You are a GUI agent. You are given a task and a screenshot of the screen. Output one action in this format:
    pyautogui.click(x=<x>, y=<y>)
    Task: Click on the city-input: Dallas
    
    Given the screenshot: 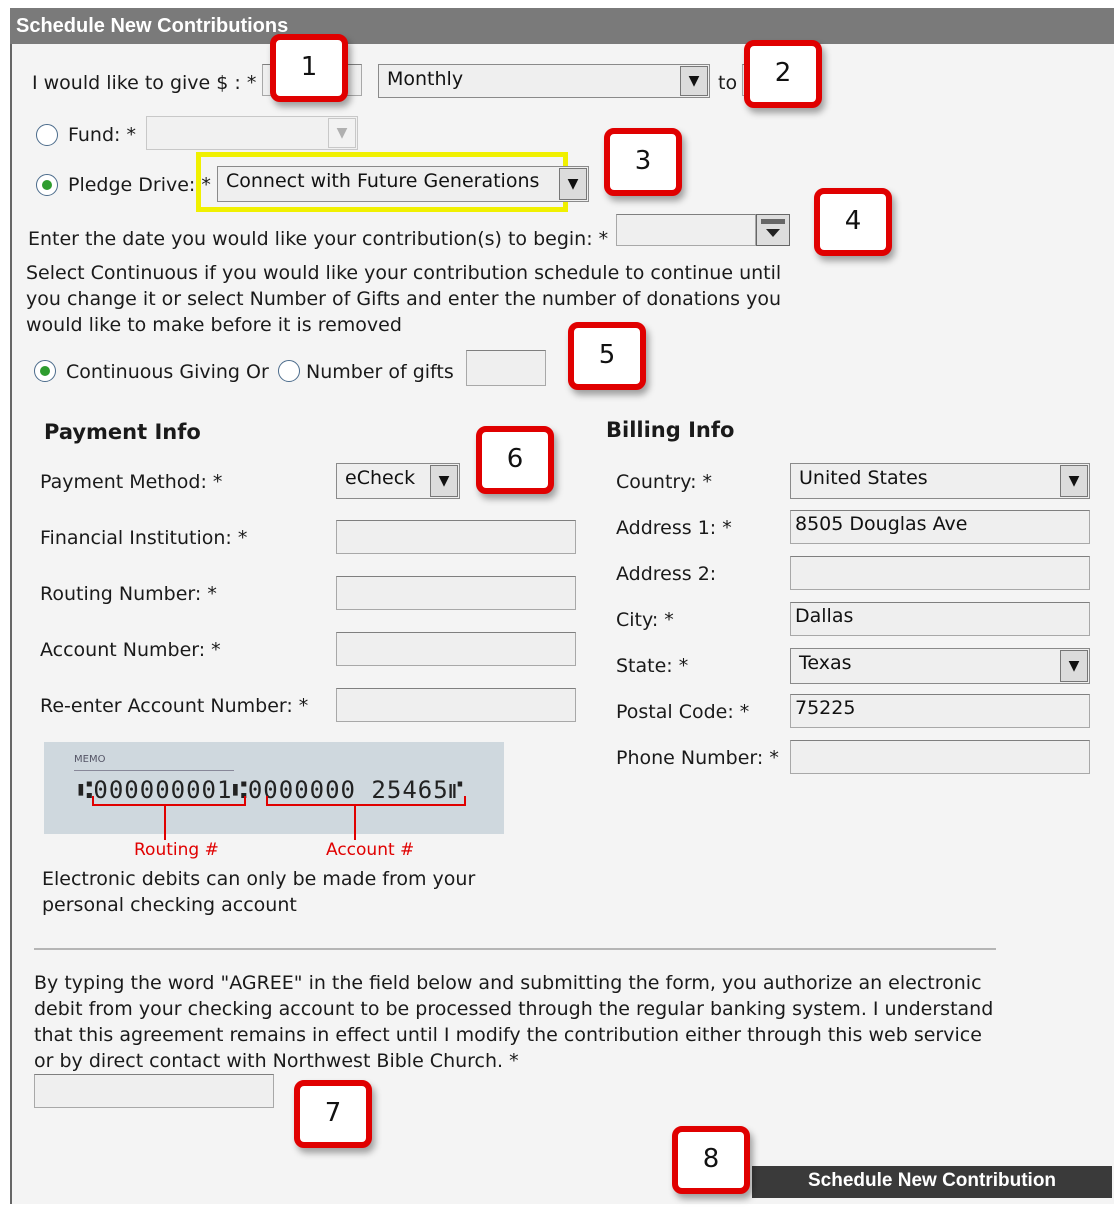 What is the action you would take?
    pyautogui.click(x=940, y=619)
    